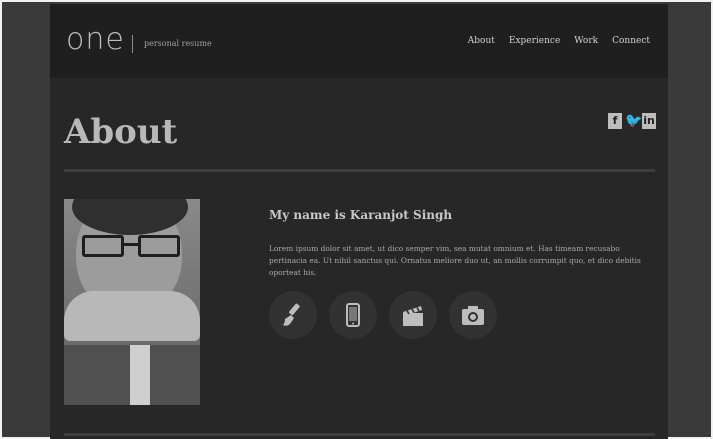 This screenshot has width=713, height=439. What do you see at coordinates (534, 41) in the screenshot?
I see `nav-experience: Experience` at bounding box center [534, 41].